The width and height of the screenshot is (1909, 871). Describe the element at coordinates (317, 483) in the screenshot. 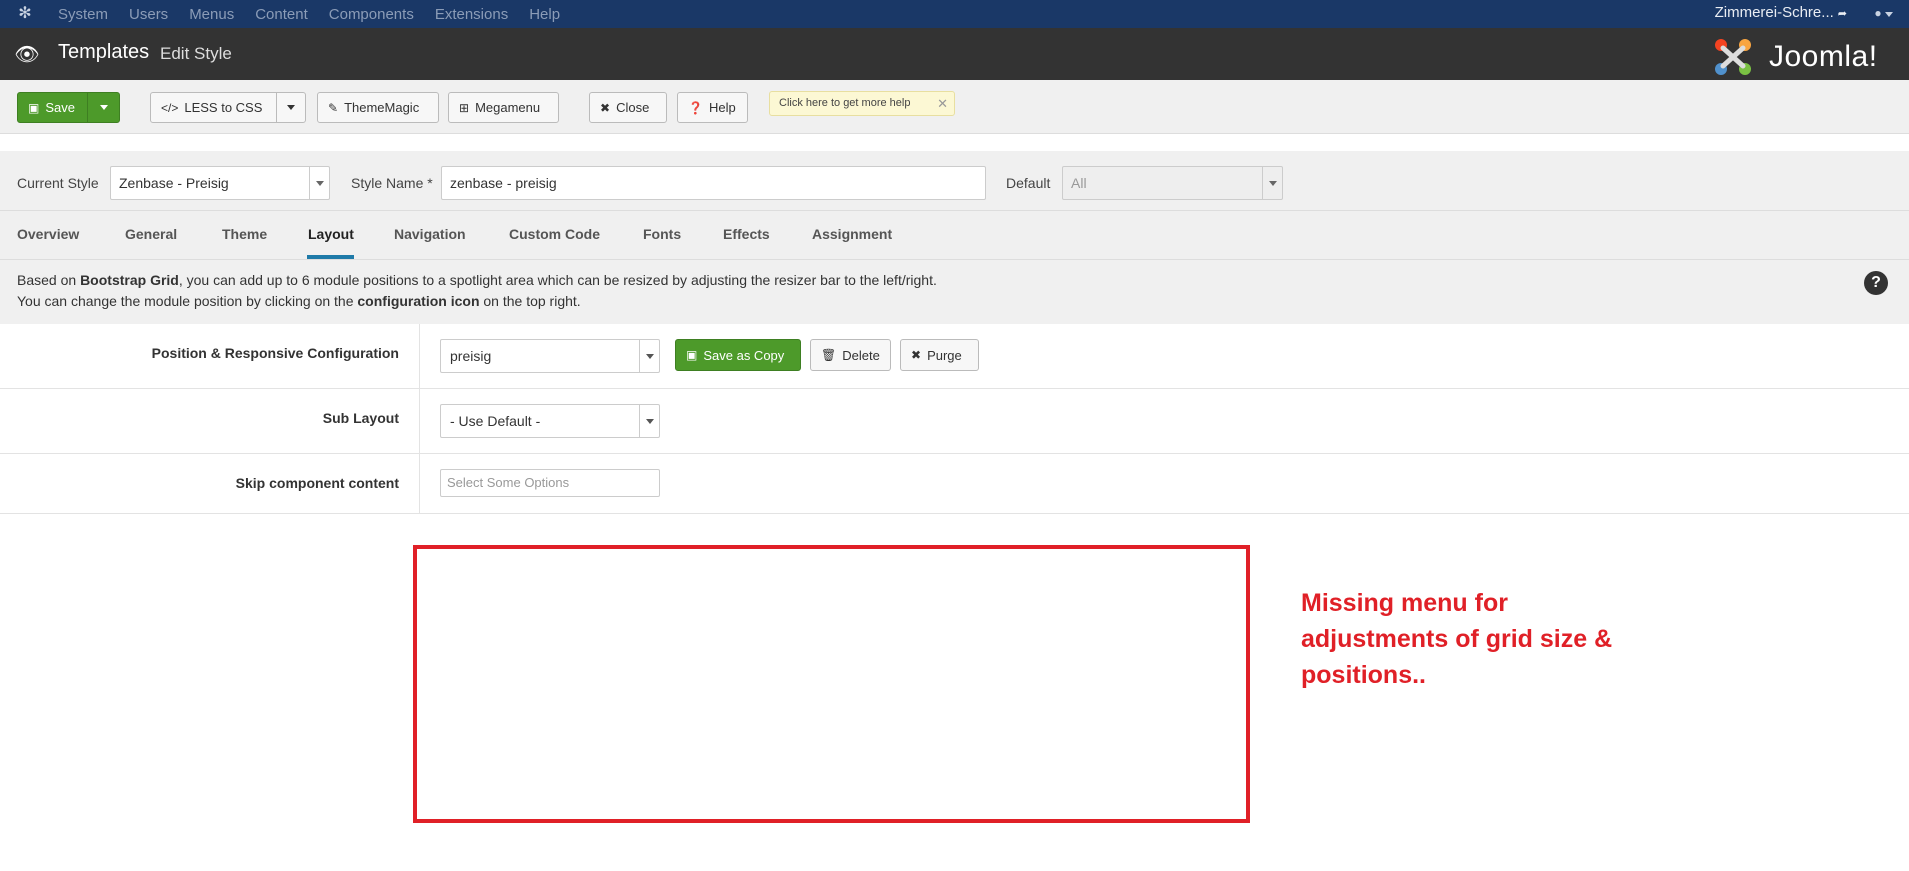

I see `skip-label: Skip component content` at that location.